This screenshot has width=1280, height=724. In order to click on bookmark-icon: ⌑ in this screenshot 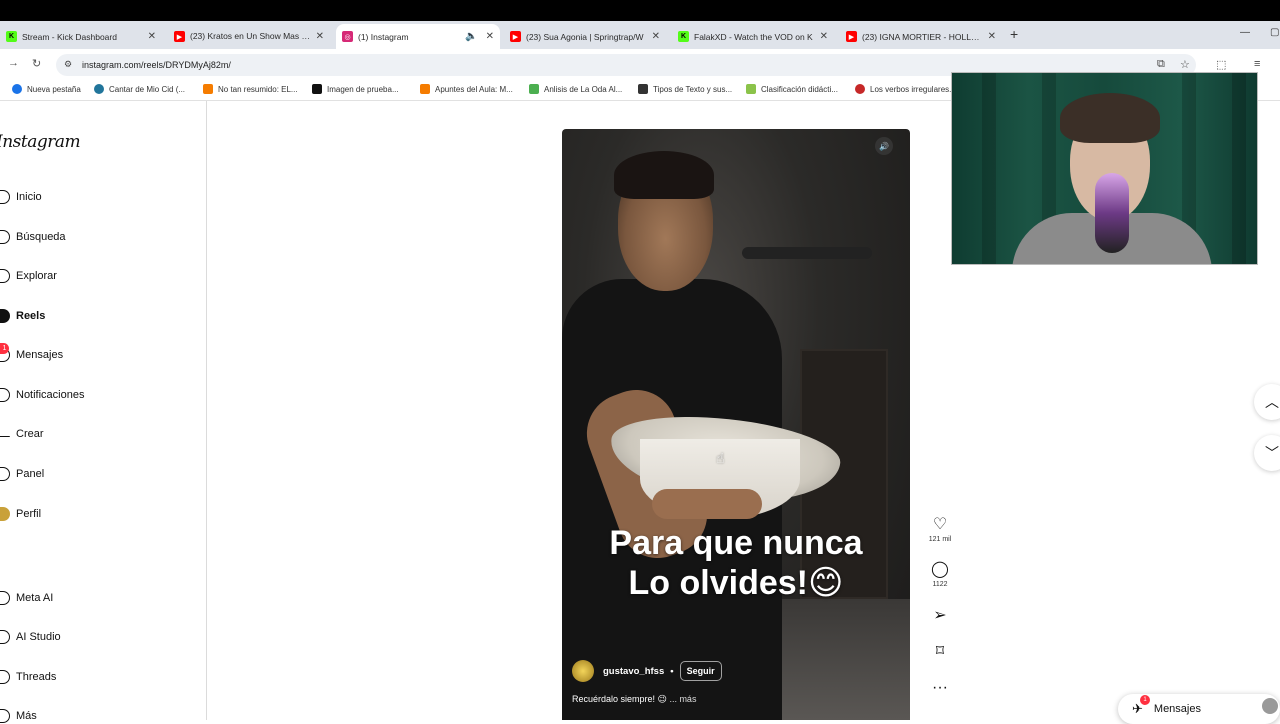, I will do `click(940, 652)`.